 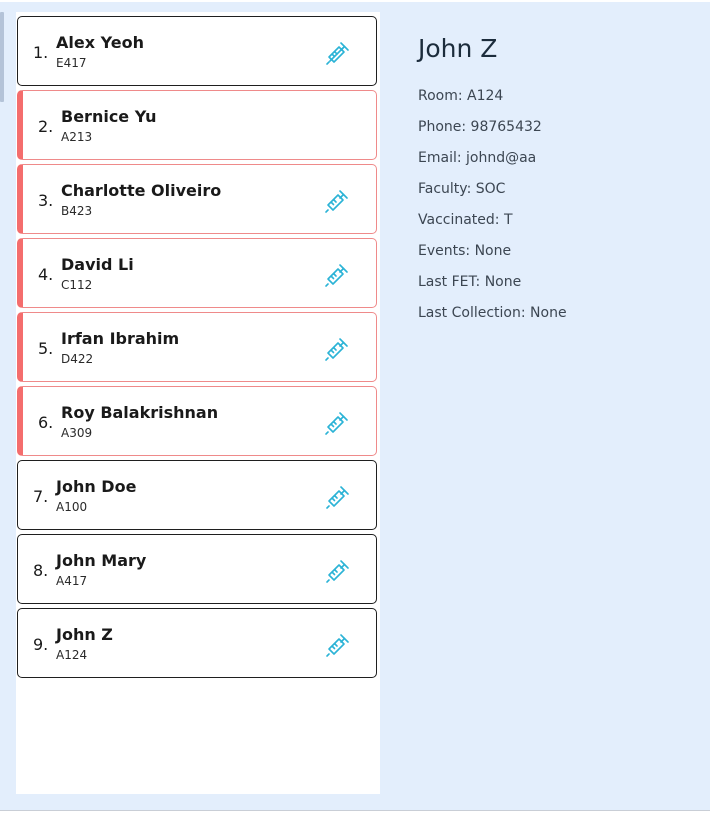 What do you see at coordinates (141, 190) in the screenshot?
I see `card-name: Charlotte Oliveiro` at bounding box center [141, 190].